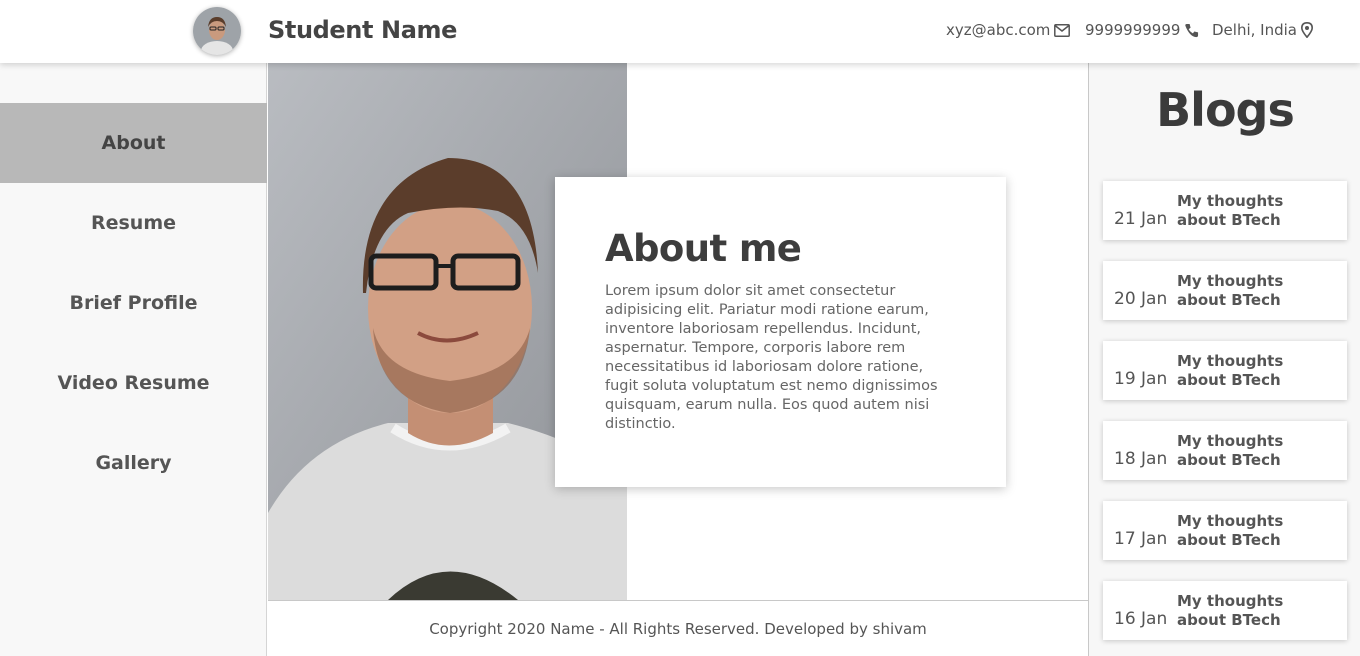  Describe the element at coordinates (998, 30) in the screenshot. I see `email-text: xyz@abc.com` at that location.